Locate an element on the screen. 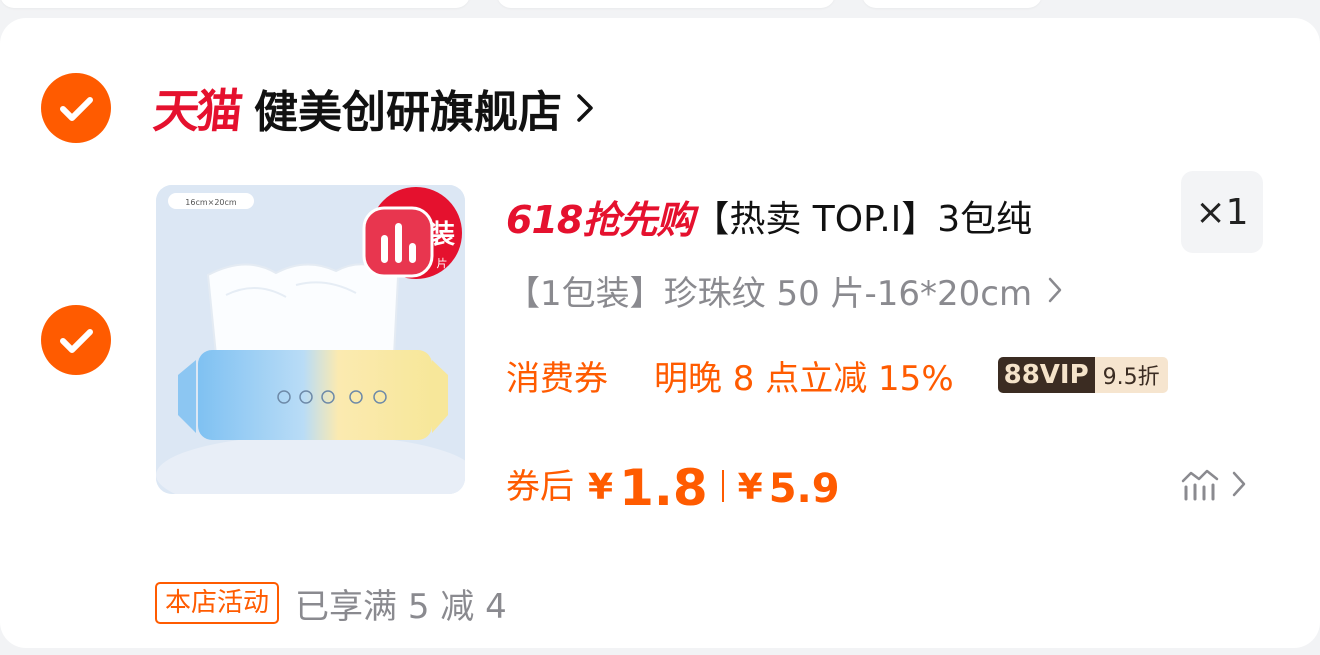 Image resolution: width=1320 pixels, height=655 pixels. sku-selector: 【1包装】珍珠纹 50 片-16*20cm is located at coordinates (784, 290).